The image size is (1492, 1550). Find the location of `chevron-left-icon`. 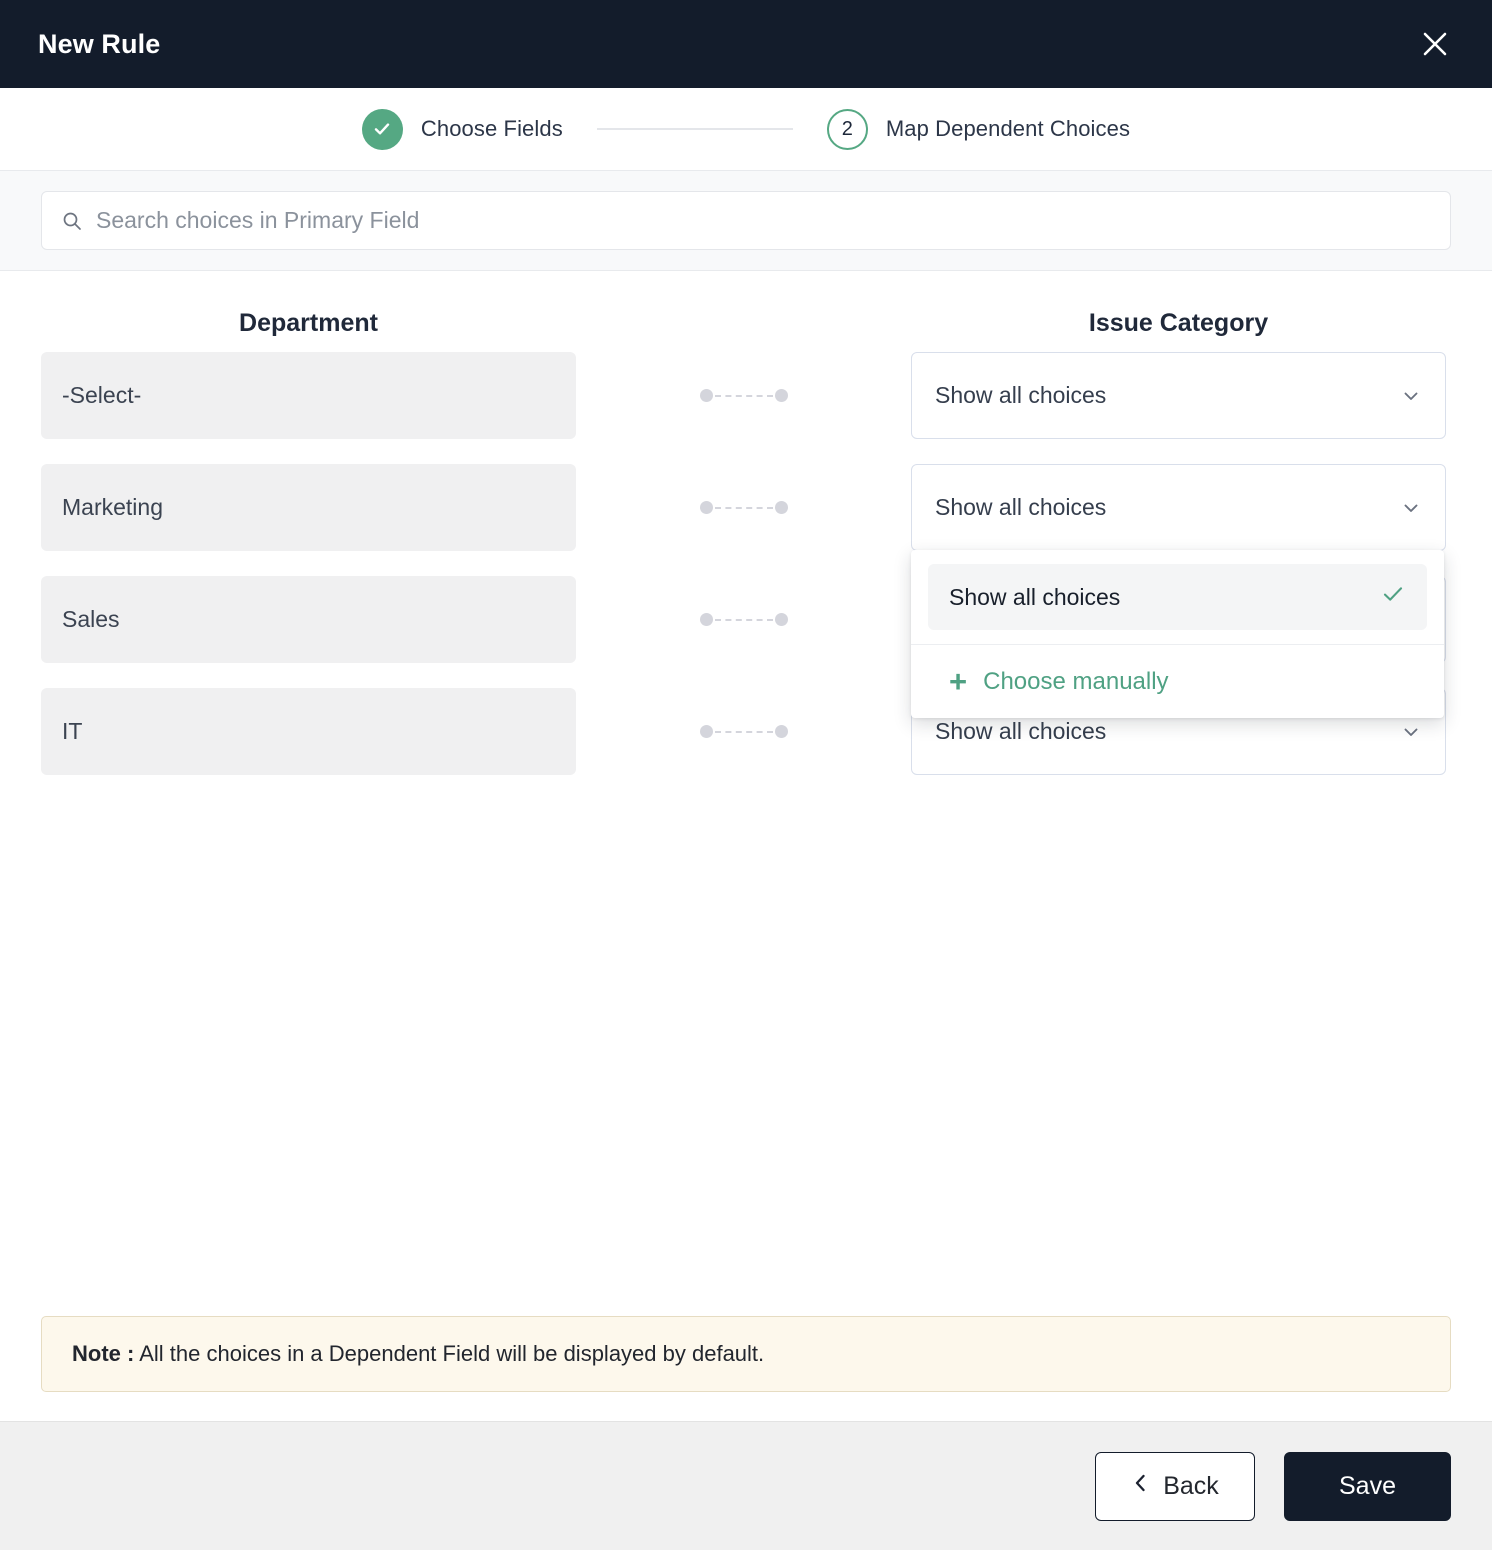

chevron-left-icon is located at coordinates (1140, 1486).